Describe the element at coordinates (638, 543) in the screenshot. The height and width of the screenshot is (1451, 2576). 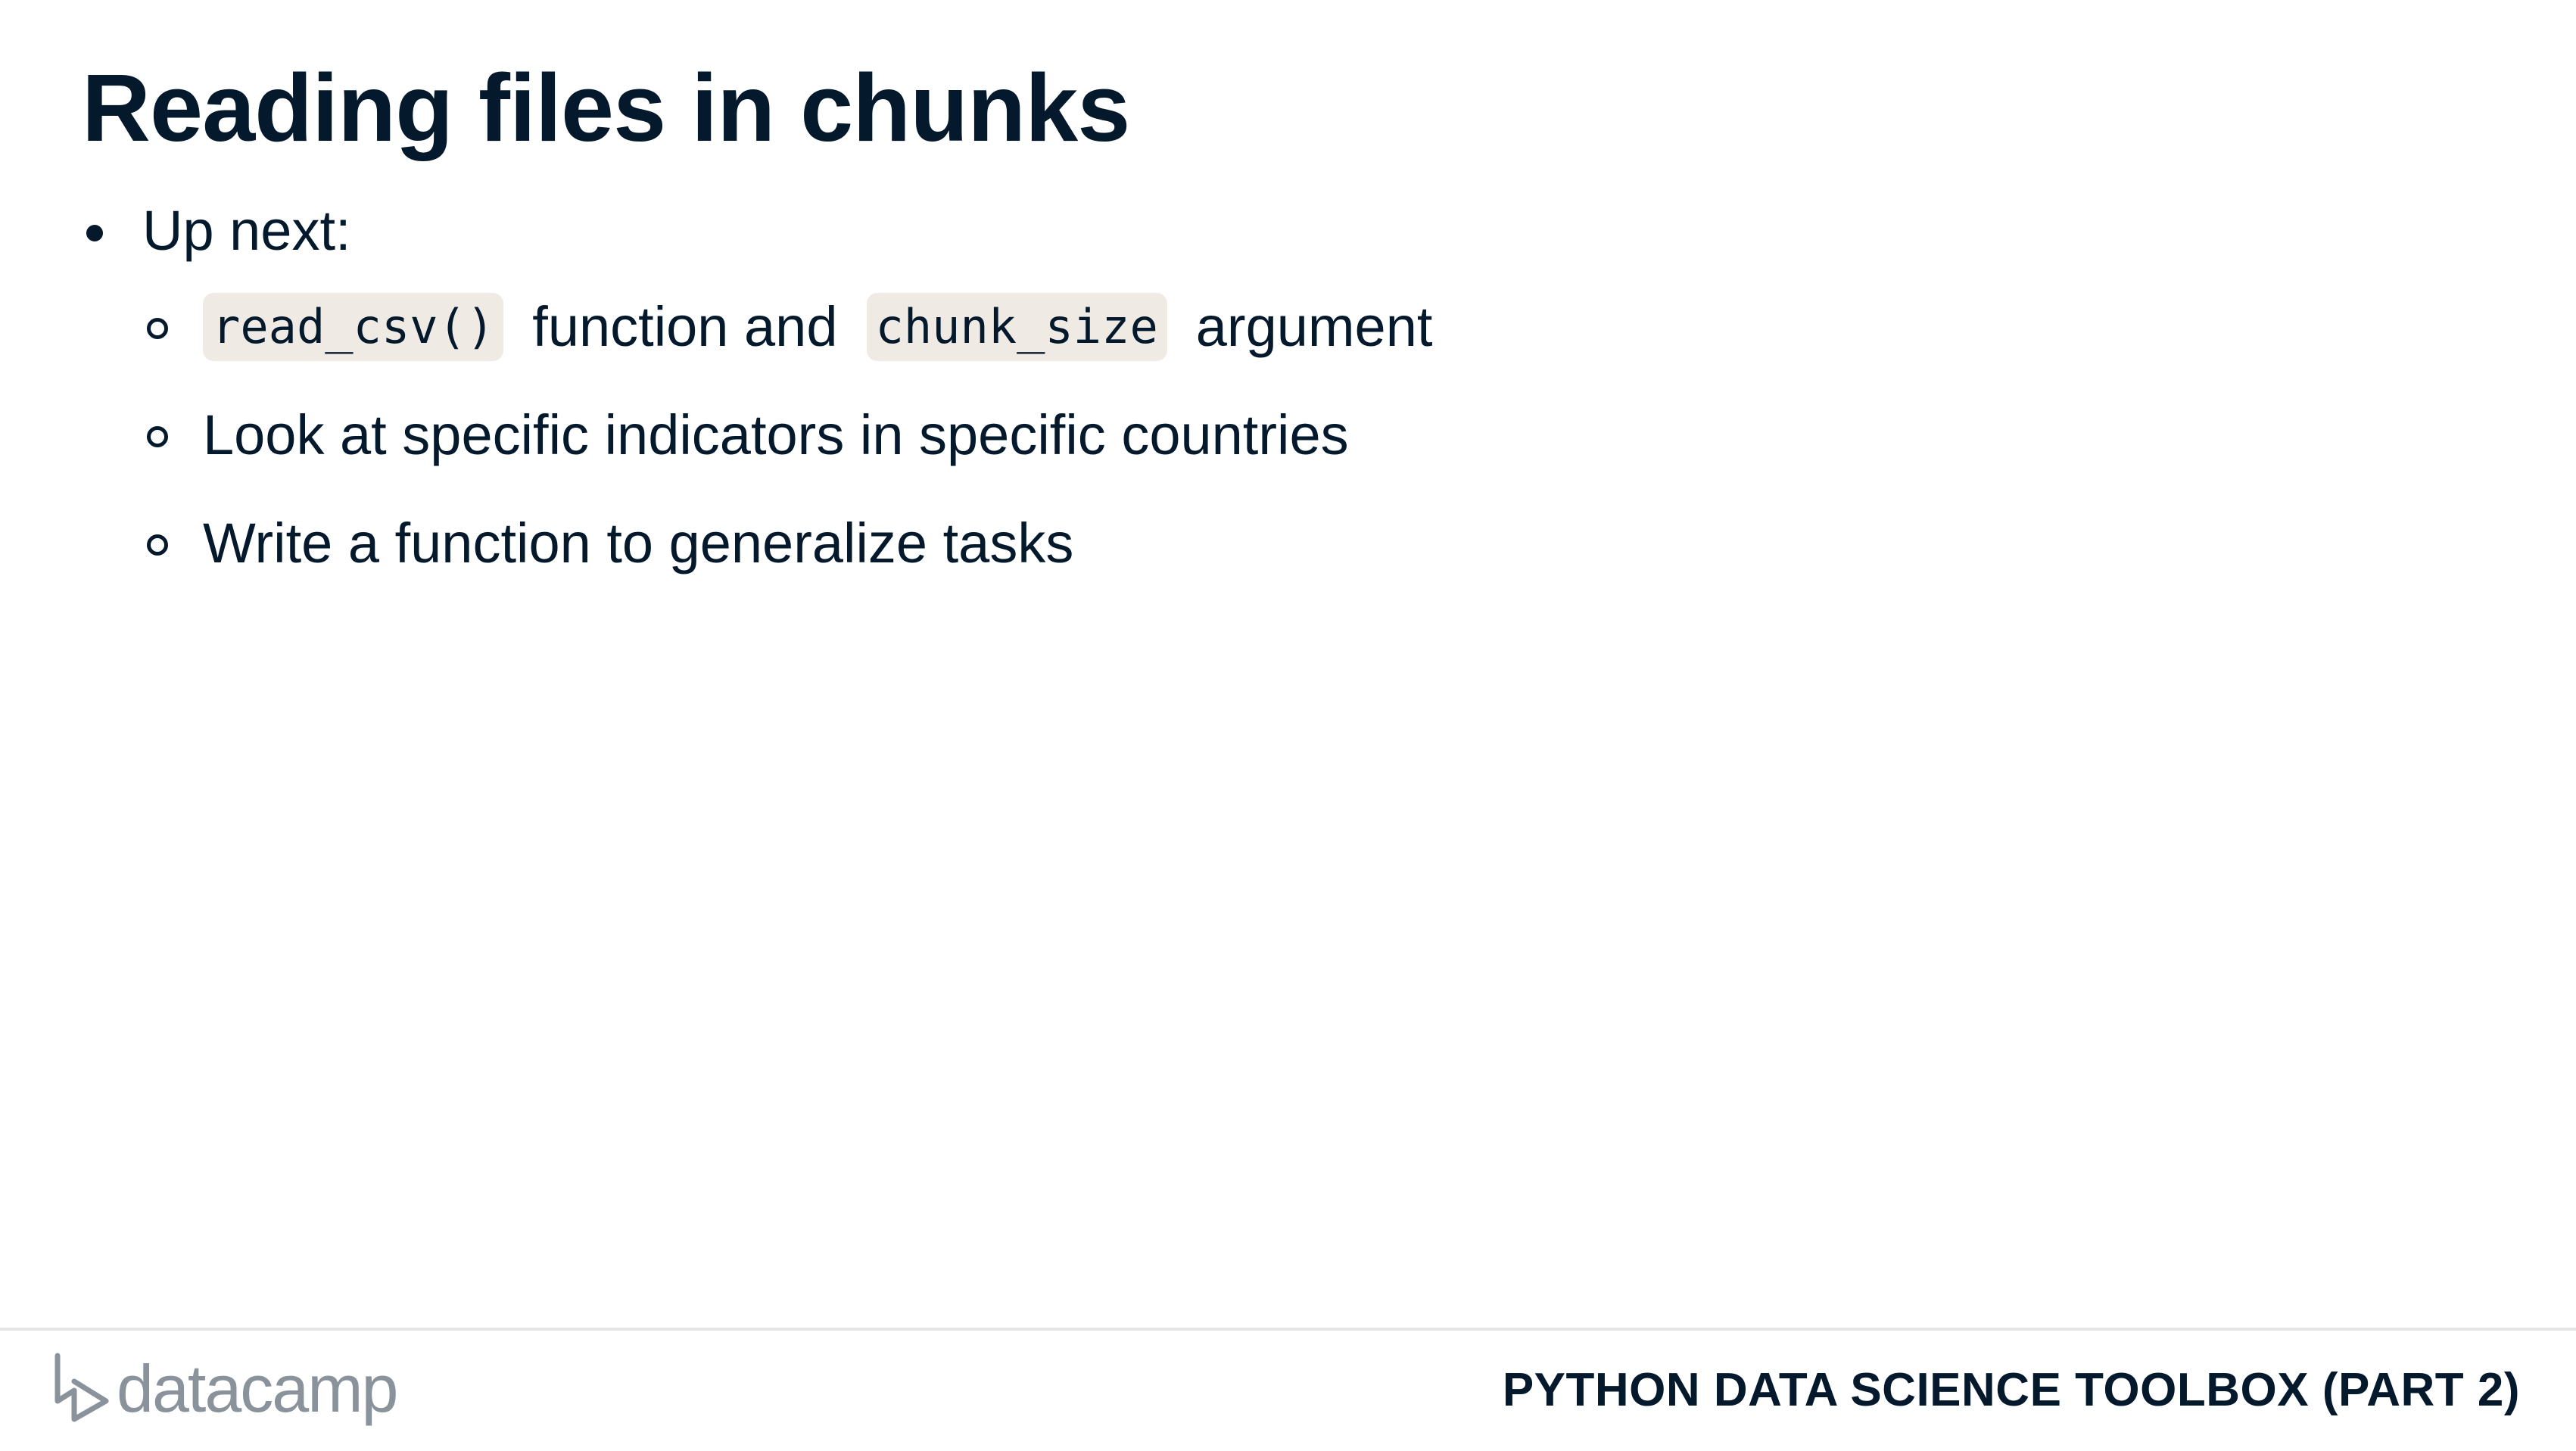
I see `sub-bullet-text: Write a function to generalize tasks` at that location.